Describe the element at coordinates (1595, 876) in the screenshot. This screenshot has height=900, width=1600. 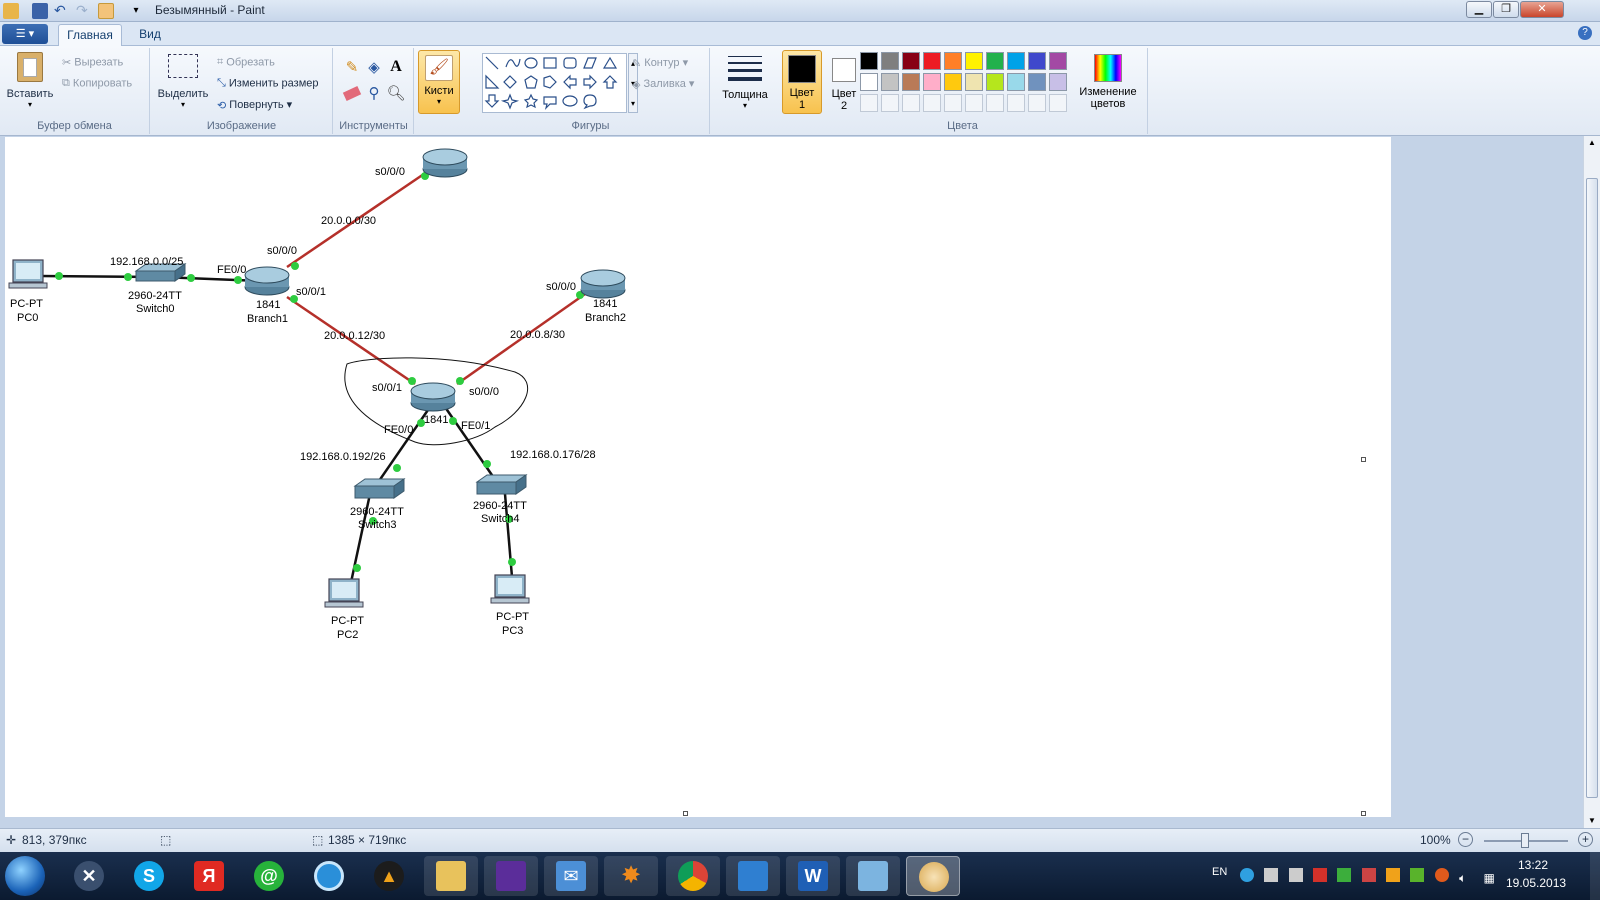
I see `show-desktop-button` at that location.